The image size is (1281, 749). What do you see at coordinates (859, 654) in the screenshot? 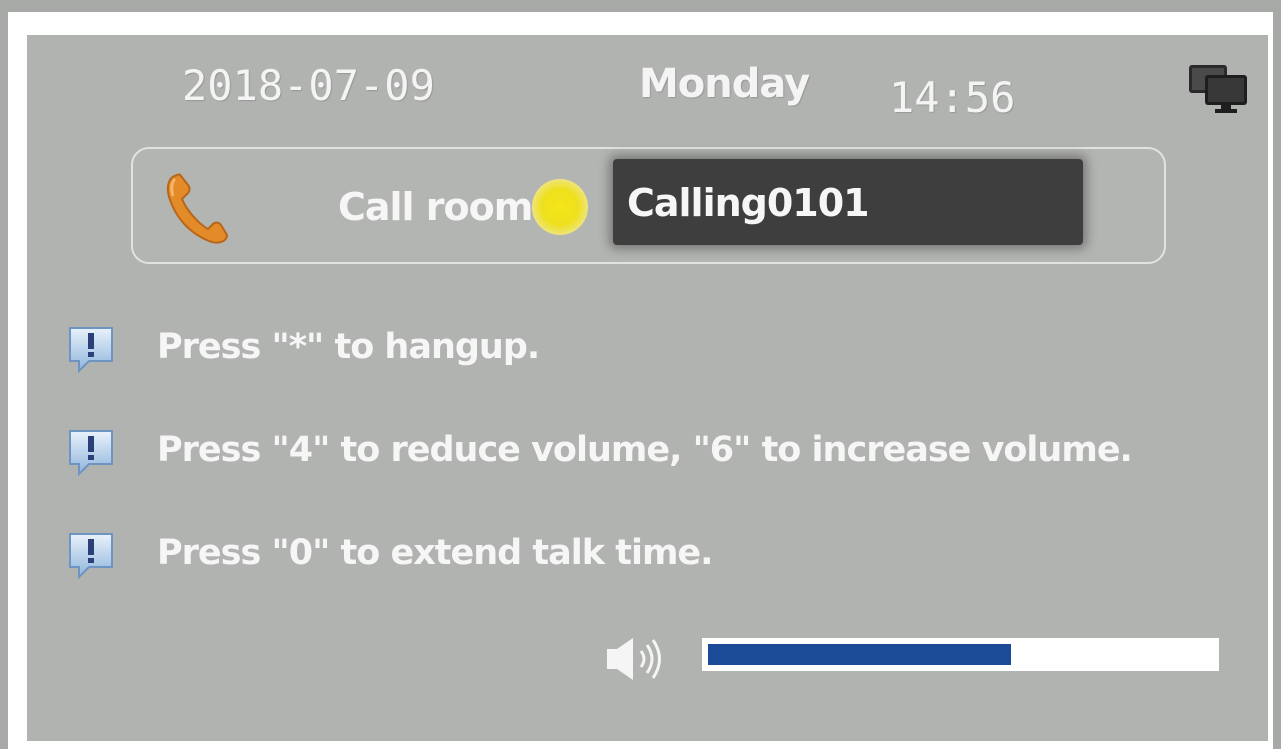
I see `volume-level-fill` at bounding box center [859, 654].